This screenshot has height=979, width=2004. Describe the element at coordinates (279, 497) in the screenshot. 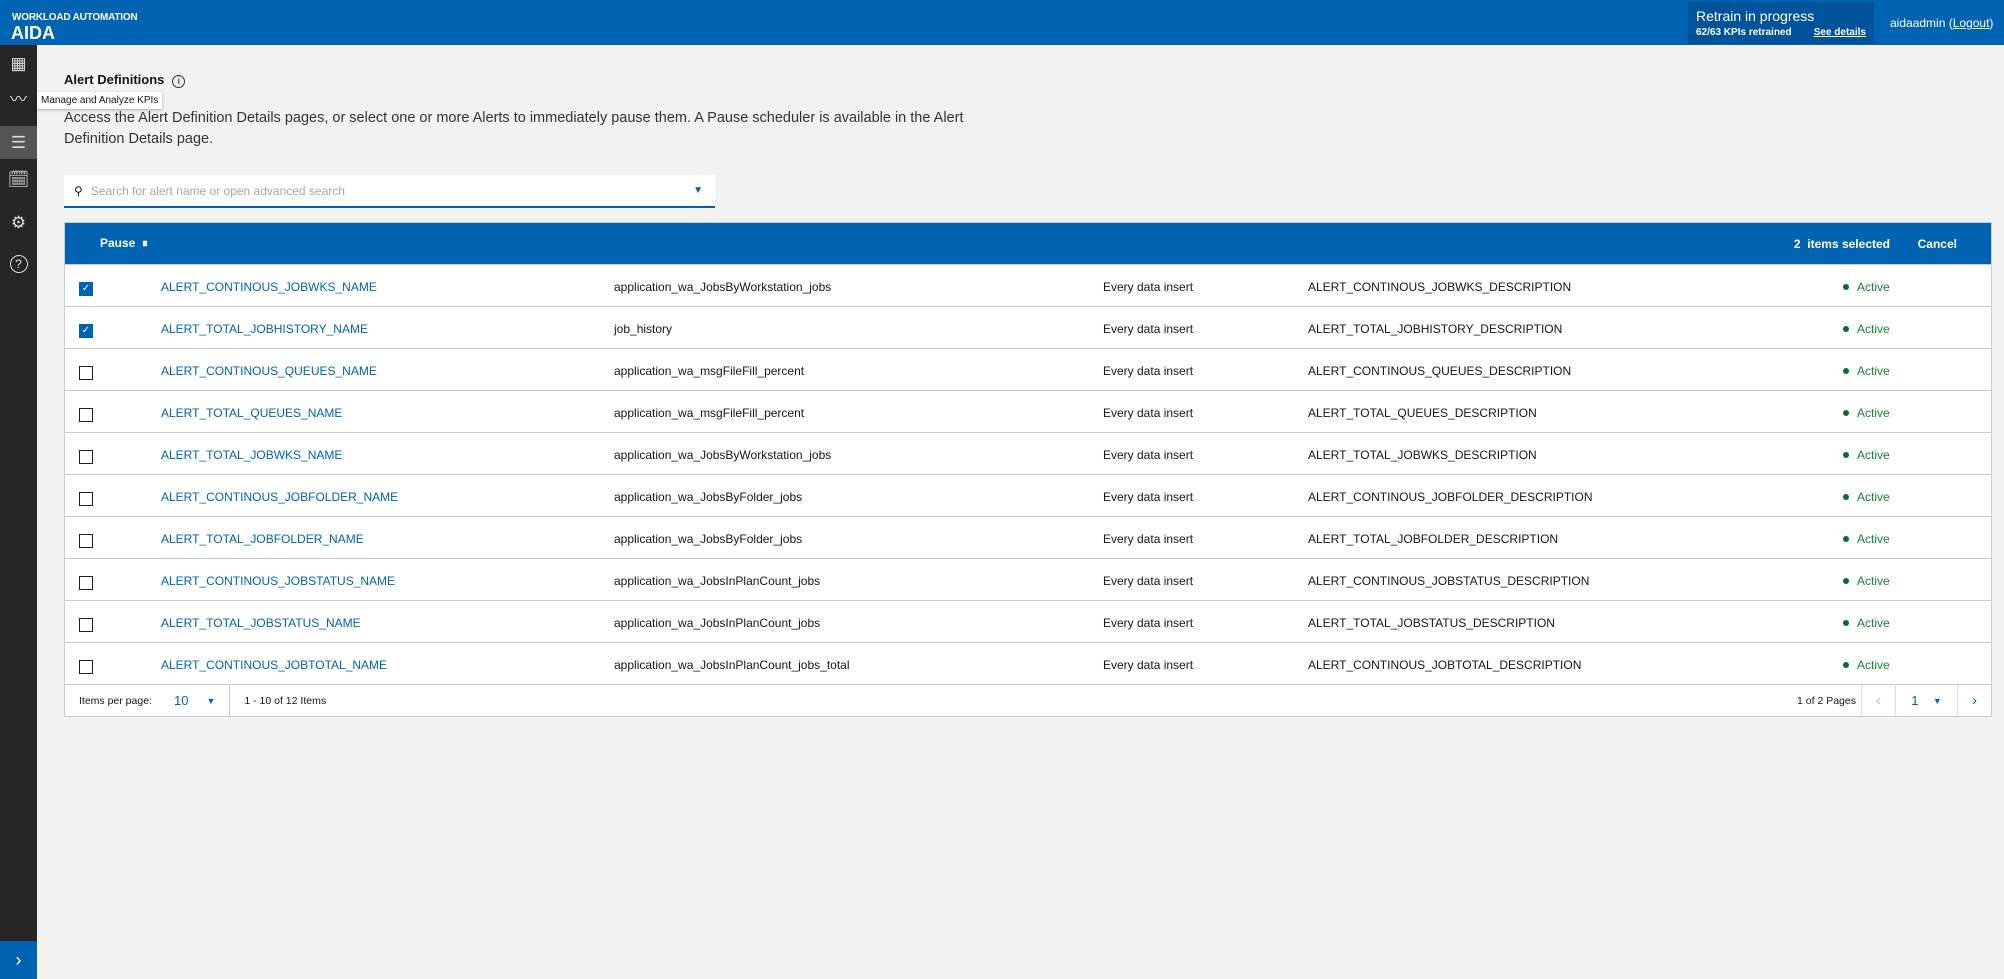

I see `alert-name-link: ALERT_CONTINOUS_JOBFOLDER_NAME` at that location.